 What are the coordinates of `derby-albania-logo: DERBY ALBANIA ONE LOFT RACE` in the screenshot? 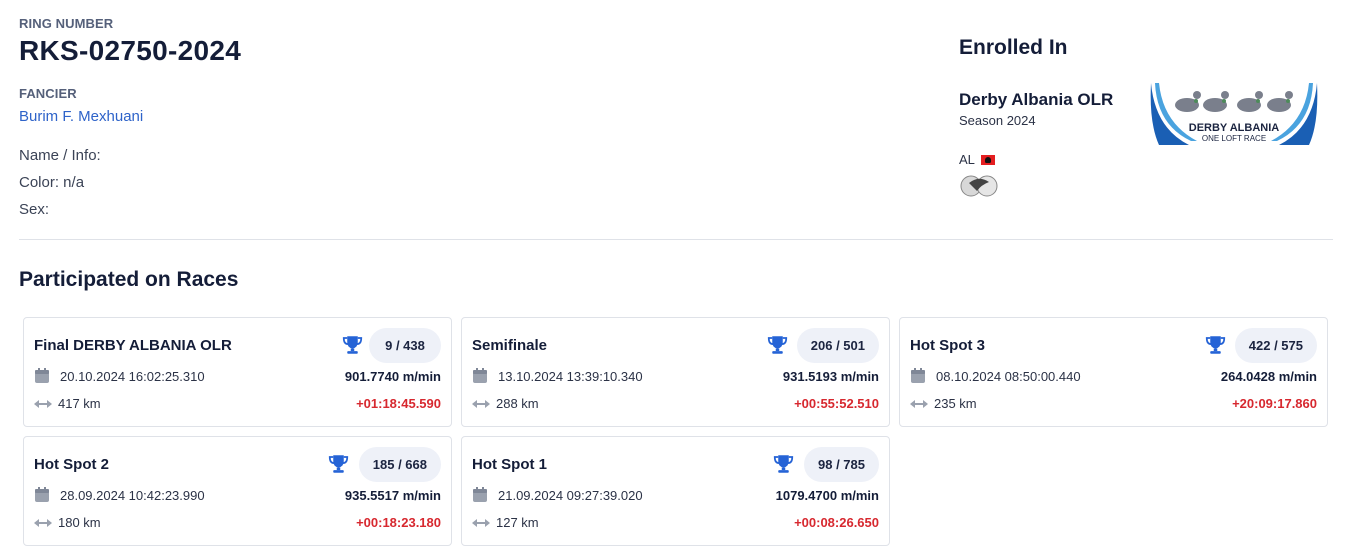 It's located at (1234, 114).